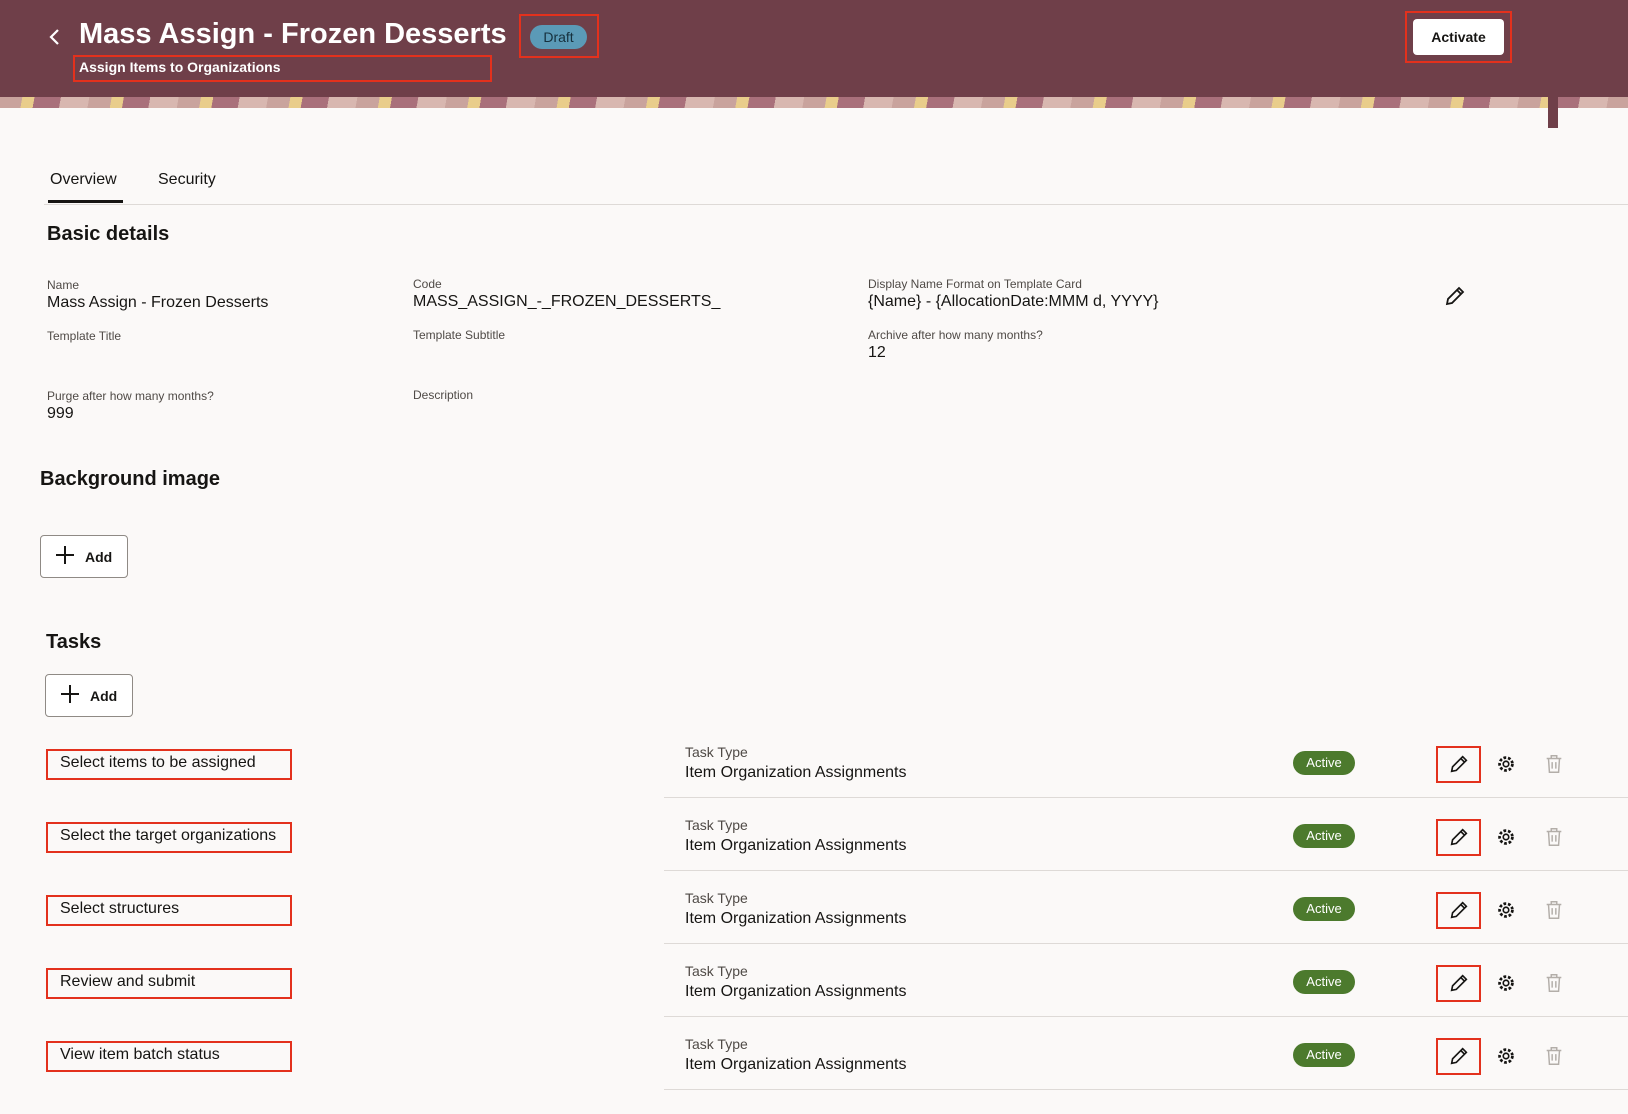 This screenshot has width=1628, height=1114. Describe the element at coordinates (427, 284) in the screenshot. I see `code-label: Code` at that location.